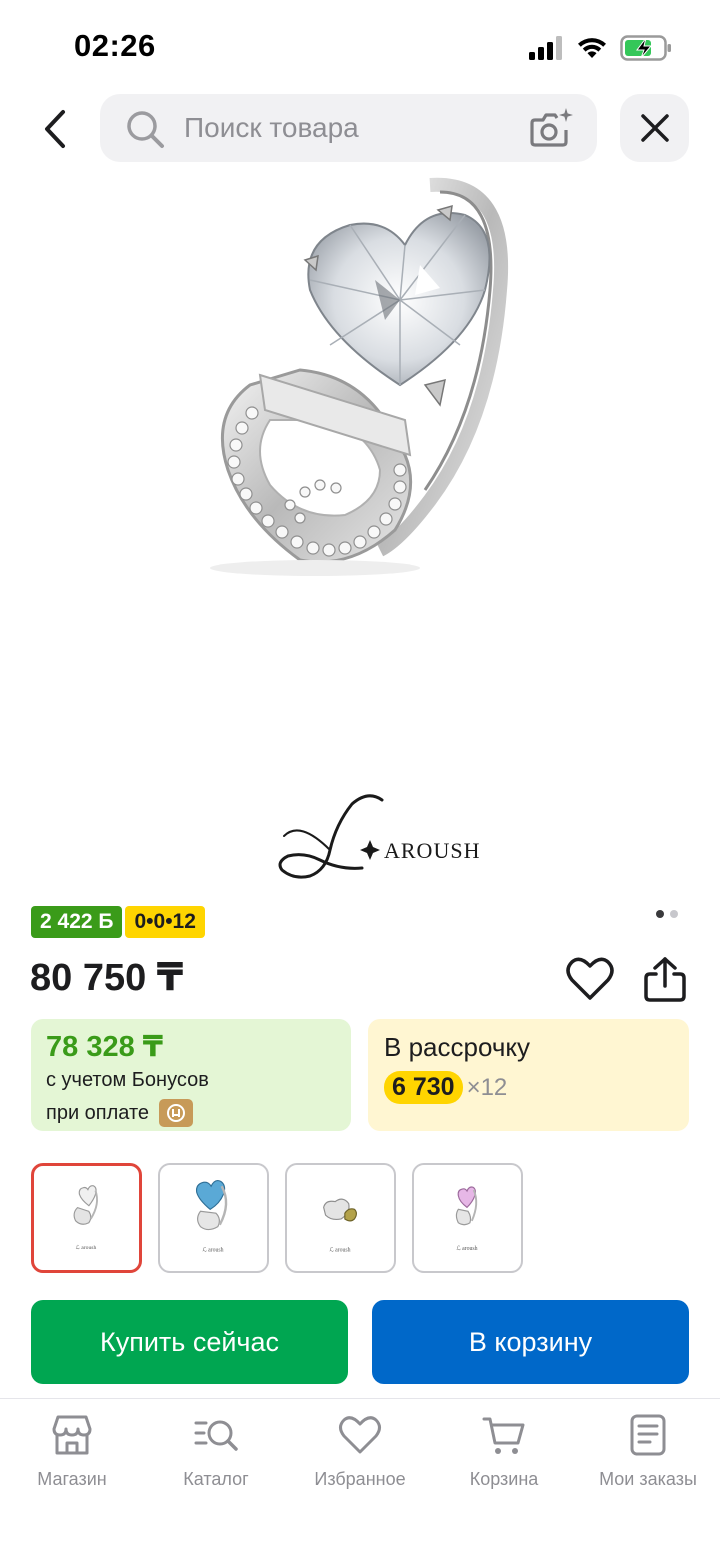 The height and width of the screenshot is (1558, 720). What do you see at coordinates (360, 1458) in the screenshot?
I see `tab-favorites: Избранное` at bounding box center [360, 1458].